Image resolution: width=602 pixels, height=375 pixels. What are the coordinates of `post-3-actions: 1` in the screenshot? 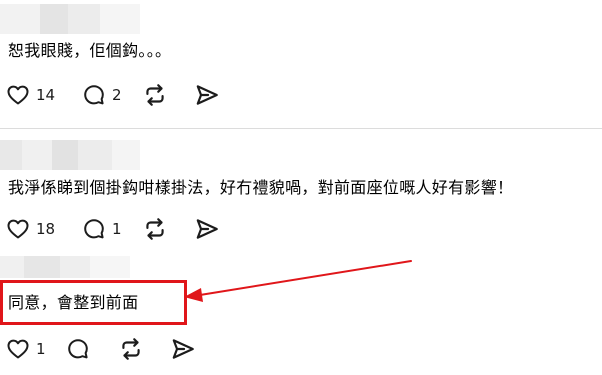 It's located at (103, 349).